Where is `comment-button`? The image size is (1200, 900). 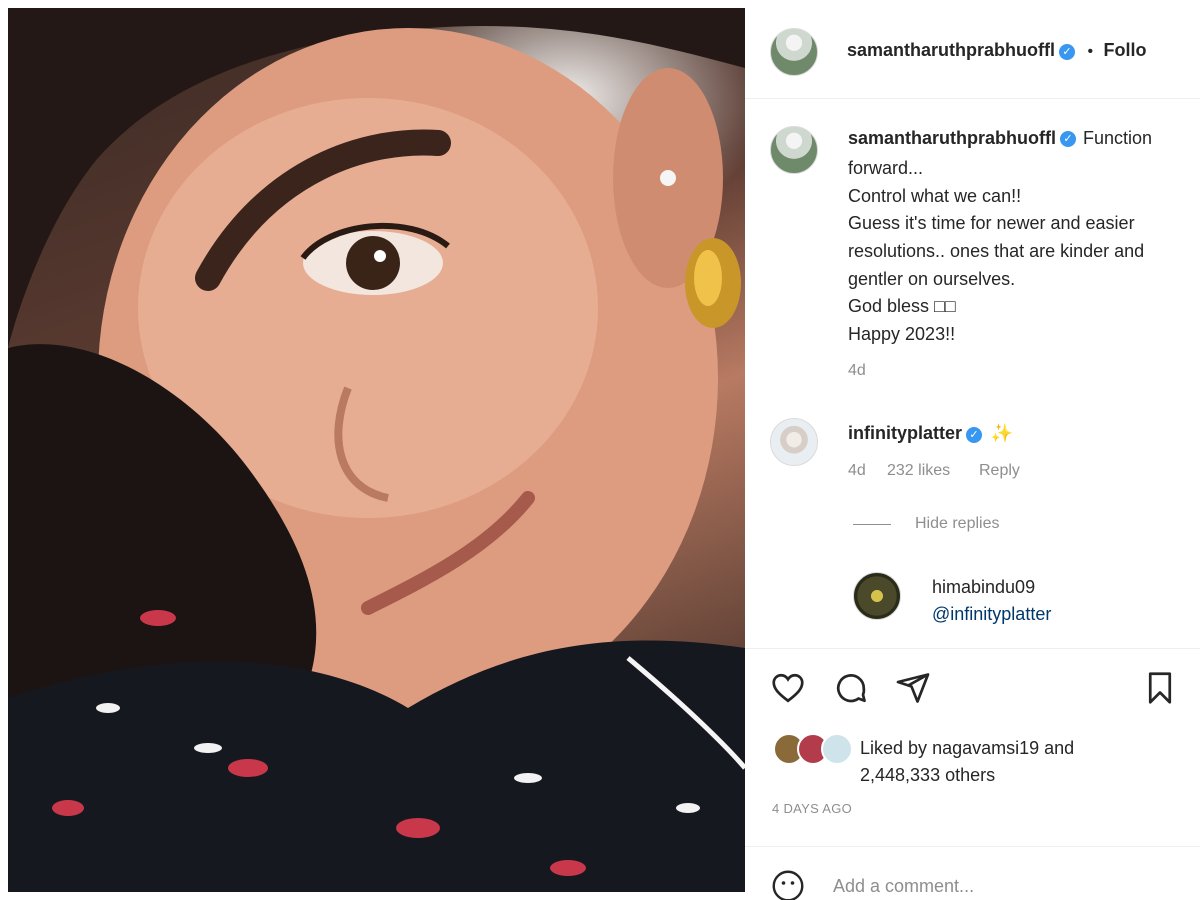
comment-button is located at coordinates (851, 688).